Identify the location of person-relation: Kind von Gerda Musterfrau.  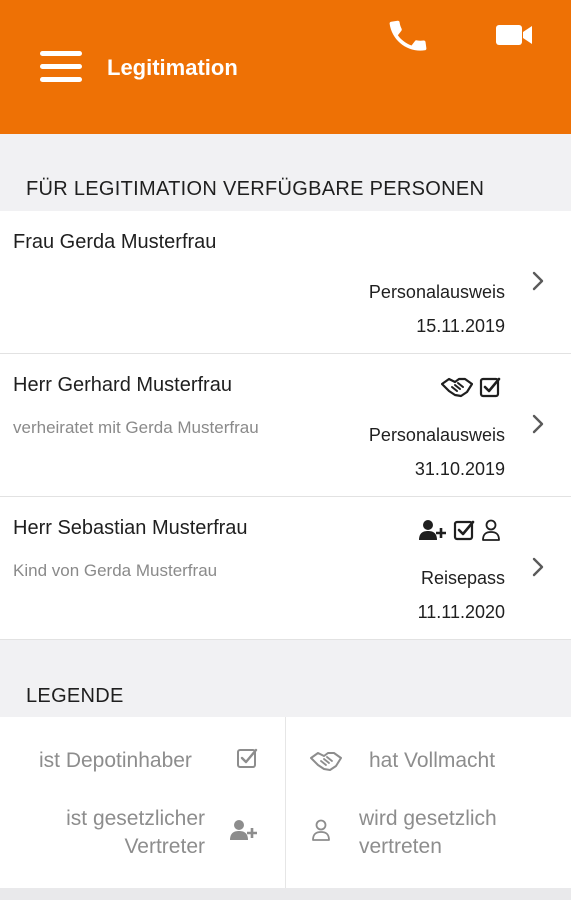
(115, 570).